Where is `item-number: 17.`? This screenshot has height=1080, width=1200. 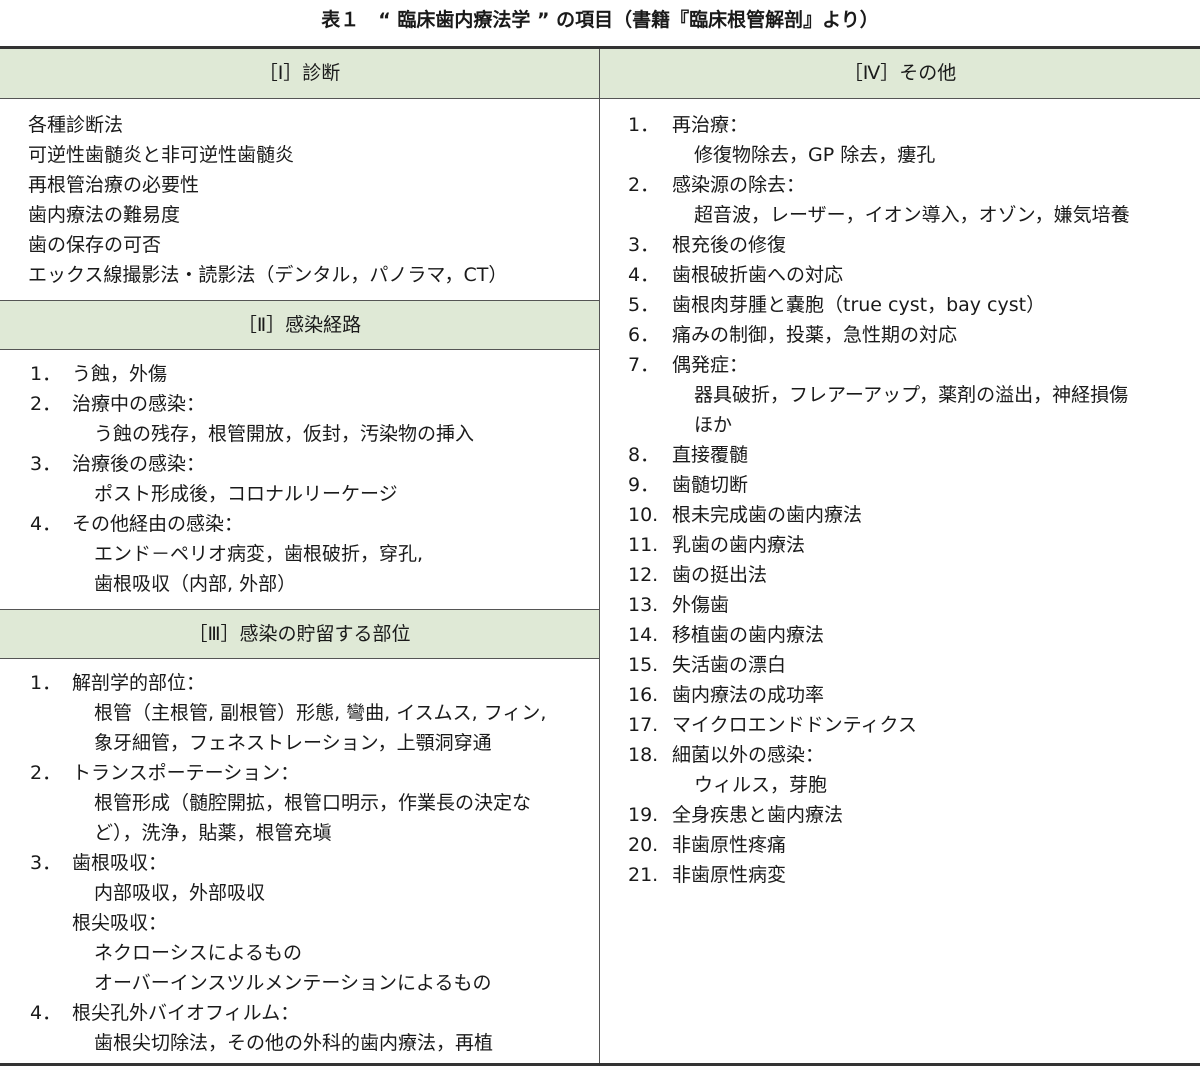 item-number: 17. is located at coordinates (643, 725).